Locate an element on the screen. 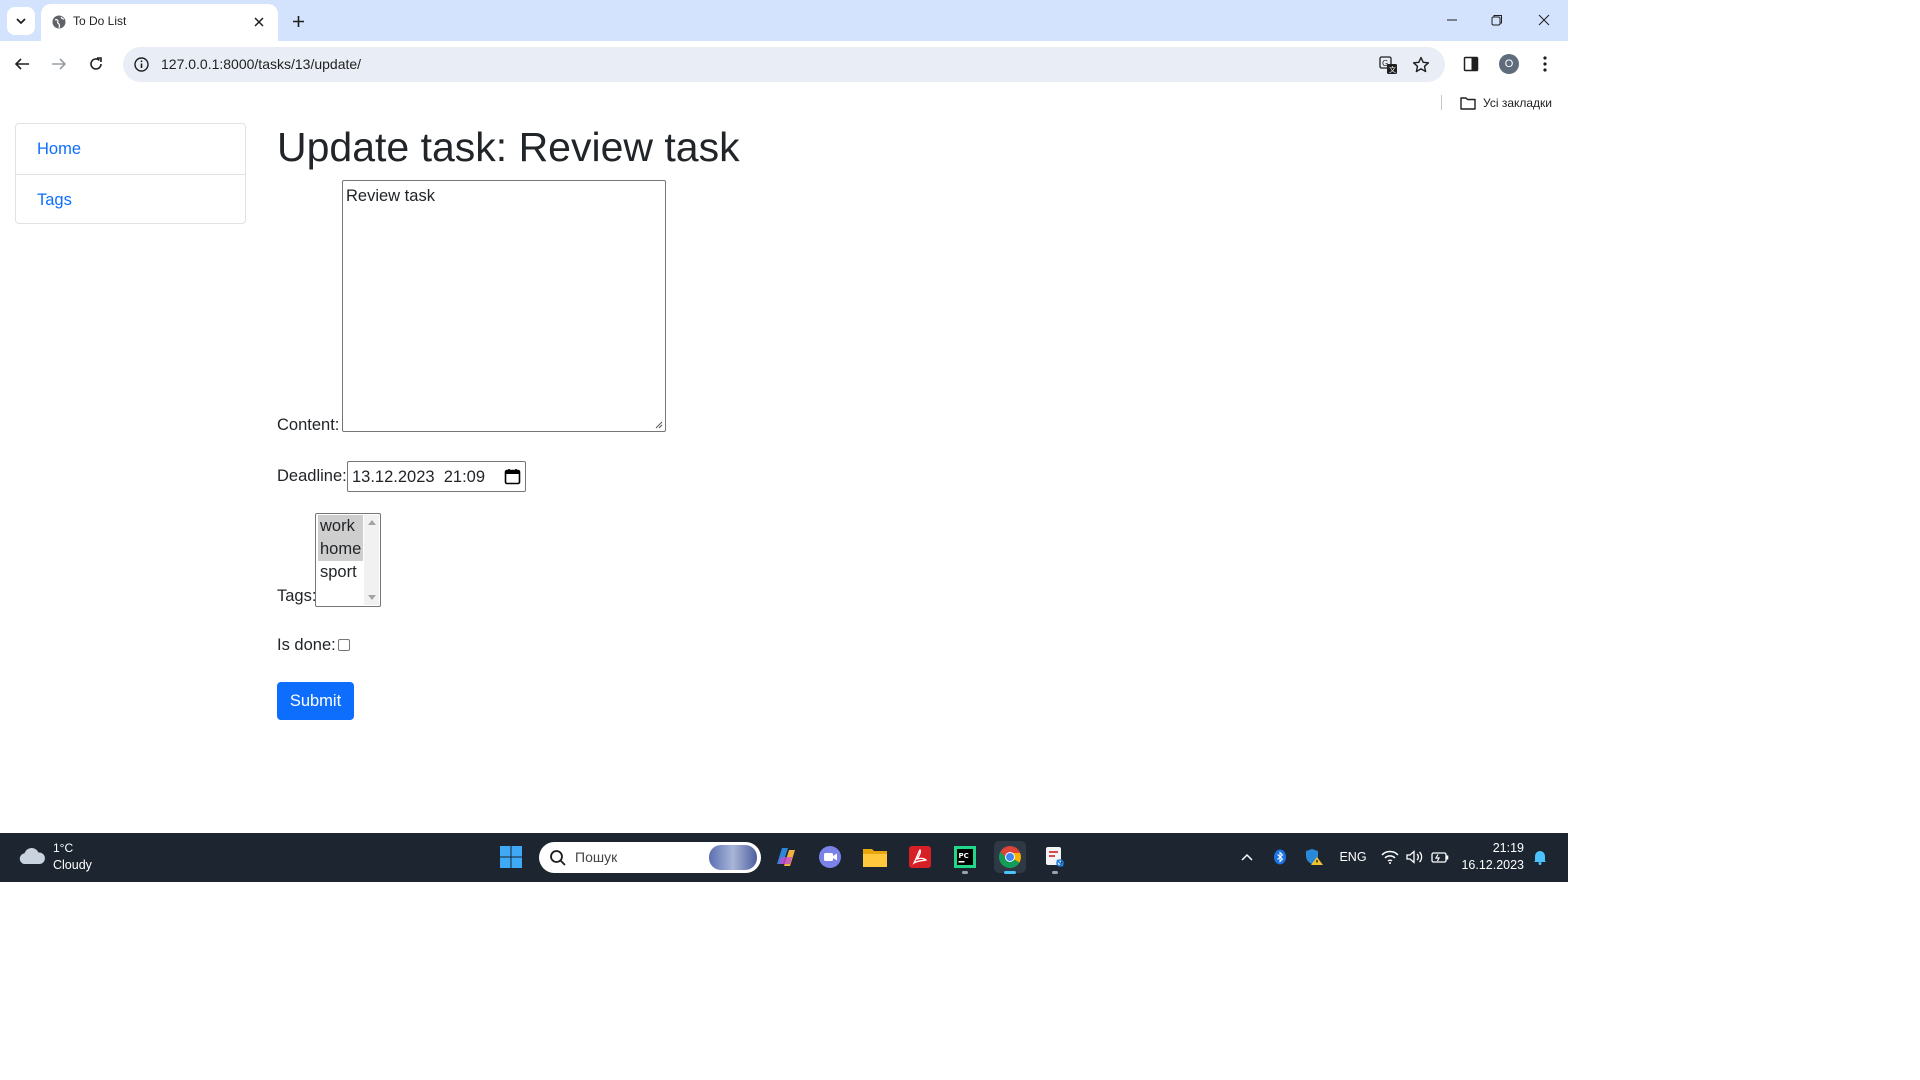 The width and height of the screenshot is (1920, 1080). content-value: Review task is located at coordinates (390, 196).